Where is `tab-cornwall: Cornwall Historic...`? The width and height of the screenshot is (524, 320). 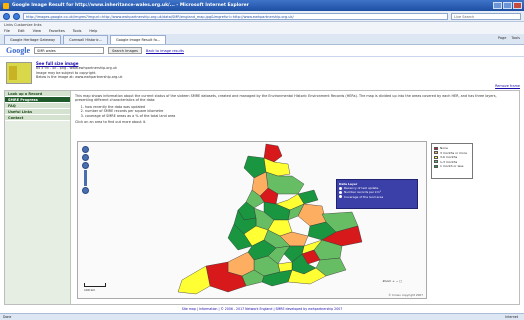
tab-cornwall: Cornwall Historic... is located at coordinates (85, 39).